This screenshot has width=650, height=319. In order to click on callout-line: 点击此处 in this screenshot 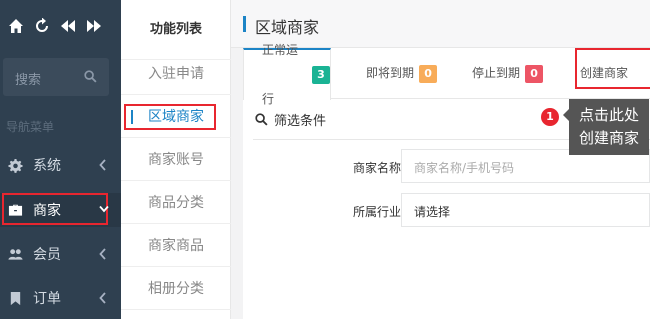, I will do `click(608, 115)`.